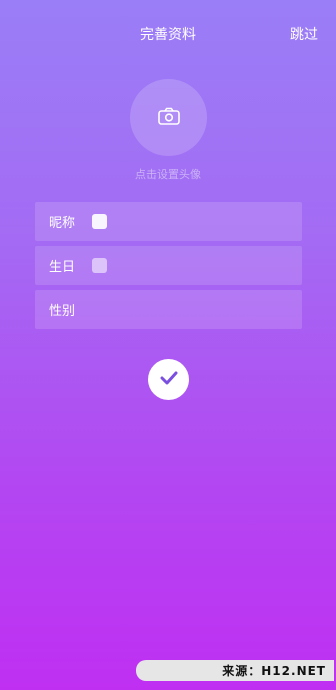 This screenshot has height=690, width=336. I want to click on nickname-input, so click(99, 221).